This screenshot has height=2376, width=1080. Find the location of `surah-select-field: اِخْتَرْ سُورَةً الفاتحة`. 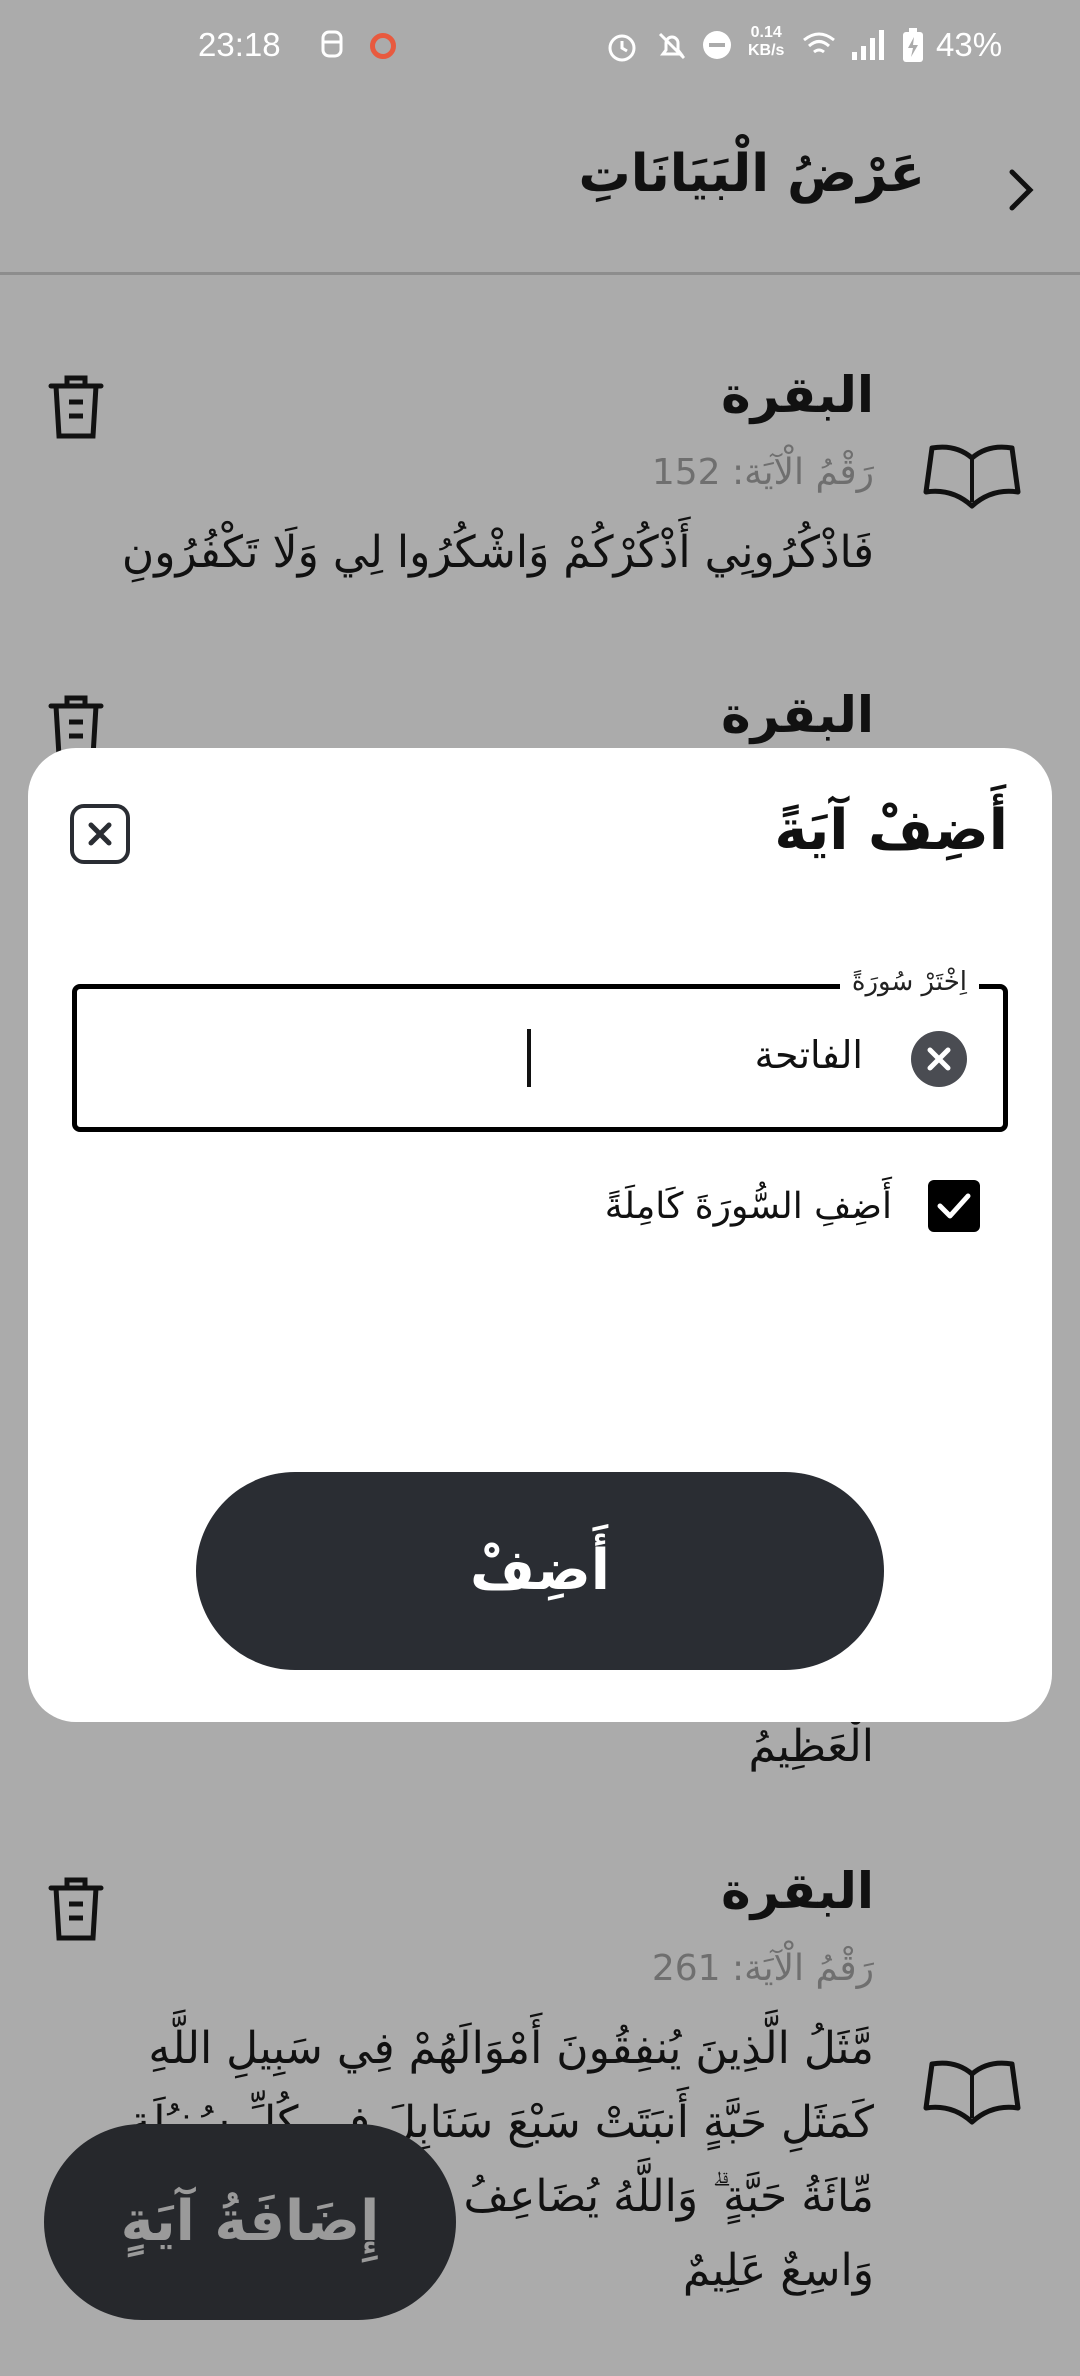

surah-select-field: اِخْتَرْ سُورَةً الفاتحة is located at coordinates (540, 1049).